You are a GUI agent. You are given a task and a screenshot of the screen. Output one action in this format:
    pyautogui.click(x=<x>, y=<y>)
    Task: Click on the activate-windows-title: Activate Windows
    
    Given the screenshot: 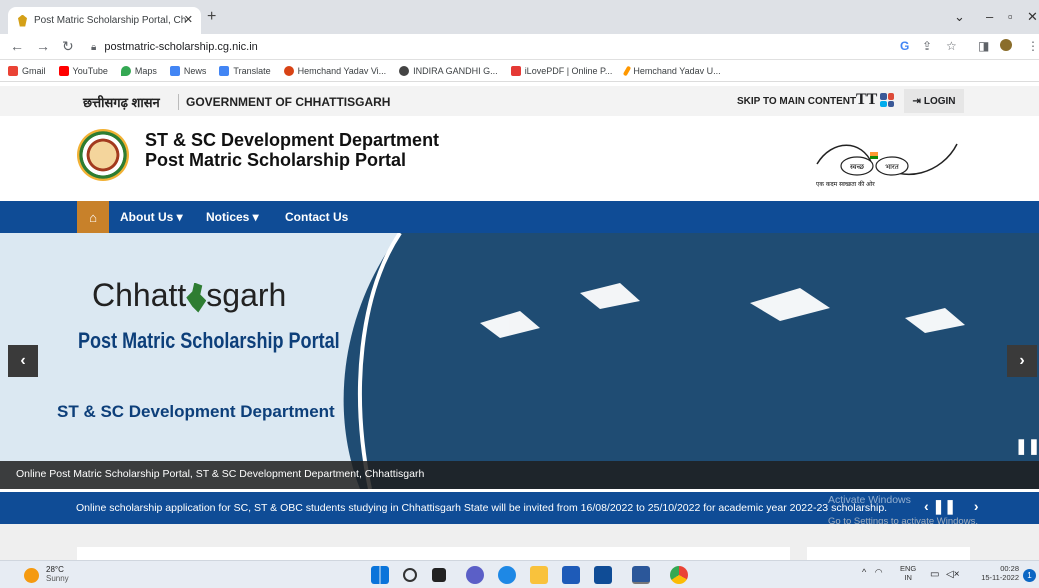 What is the action you would take?
    pyautogui.click(x=869, y=500)
    